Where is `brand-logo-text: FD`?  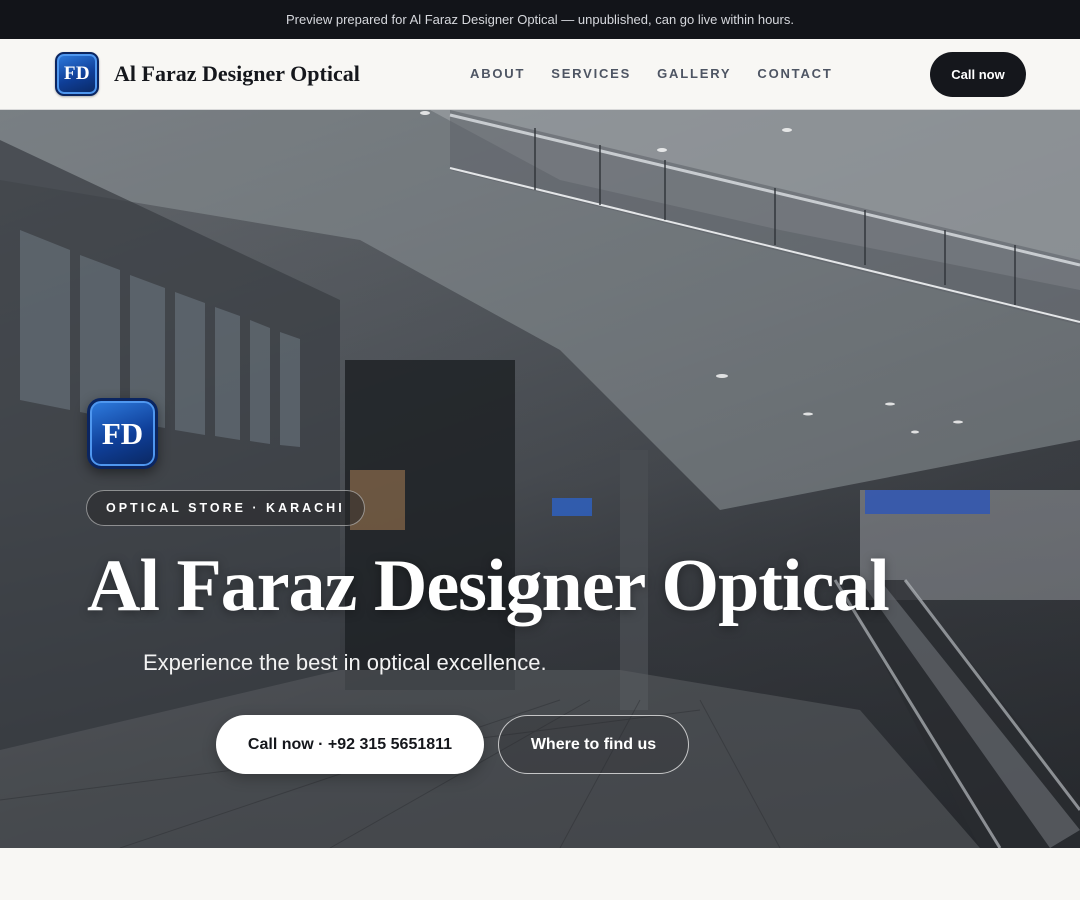
brand-logo-text: FD is located at coordinates (77, 73).